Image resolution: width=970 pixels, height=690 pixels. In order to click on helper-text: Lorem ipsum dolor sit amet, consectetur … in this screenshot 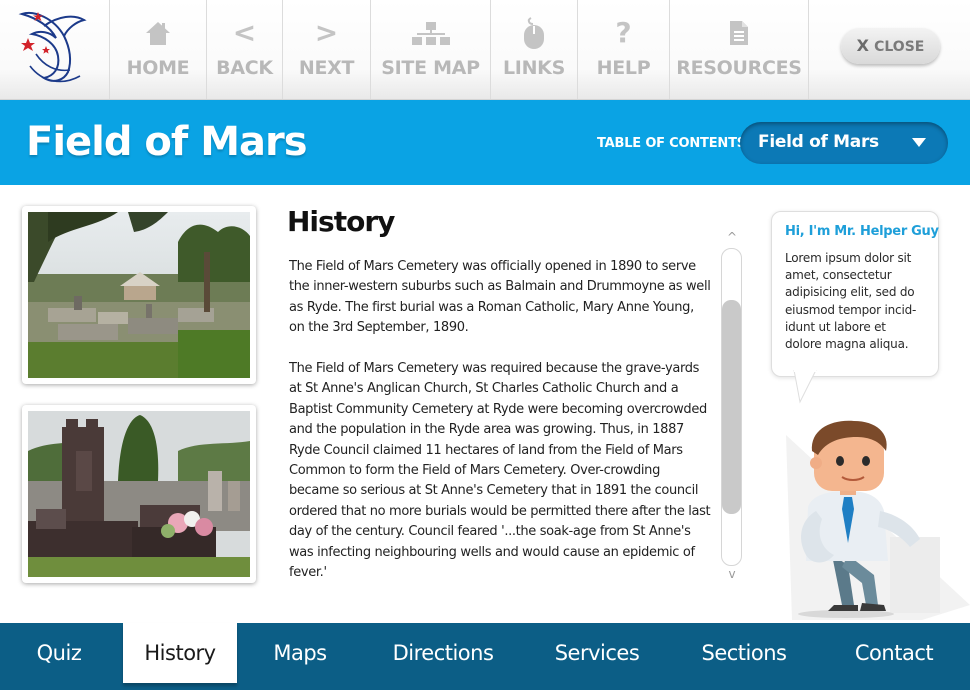, I will do `click(851, 301)`.